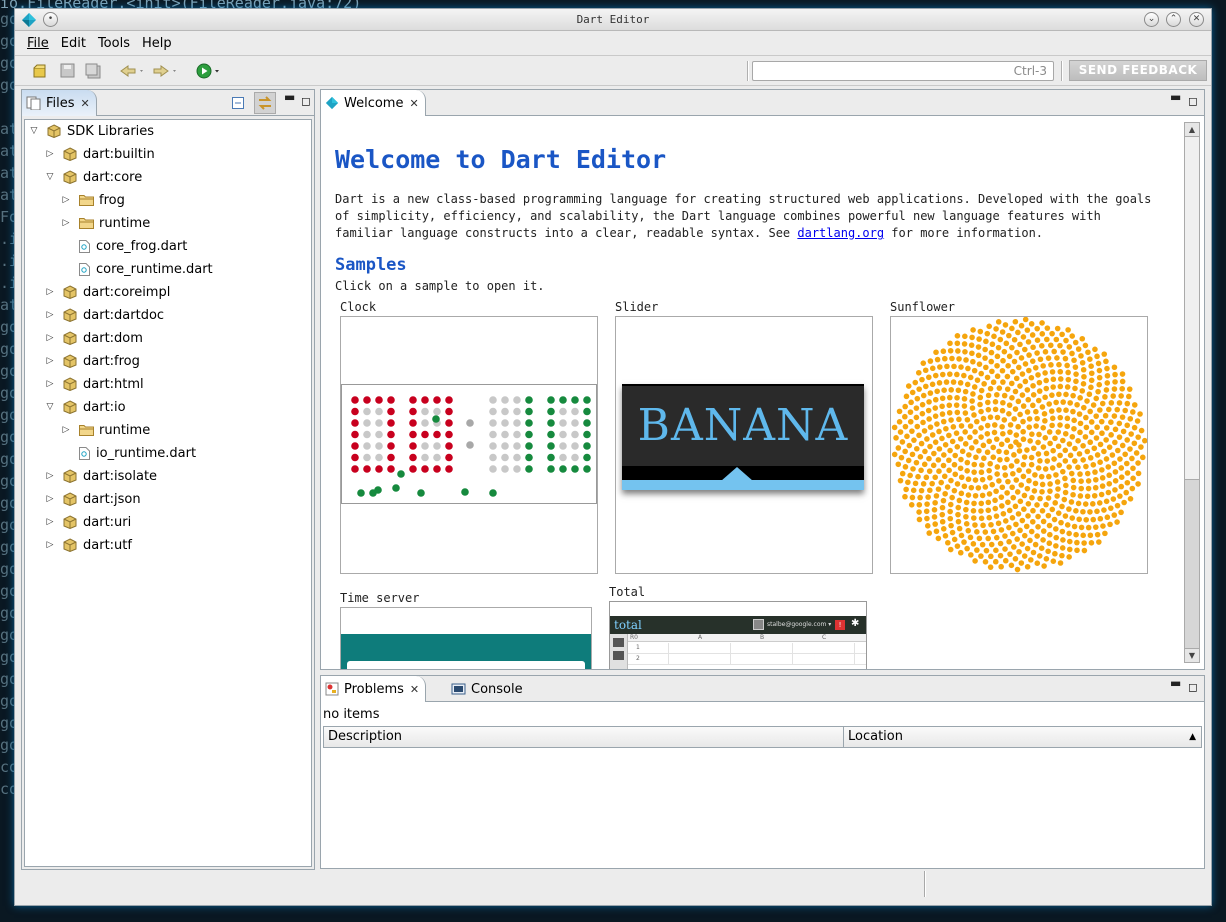 The height and width of the screenshot is (922, 1226). Describe the element at coordinates (1151, 19) in the screenshot. I see `minimize-window-button: ⌄` at that location.